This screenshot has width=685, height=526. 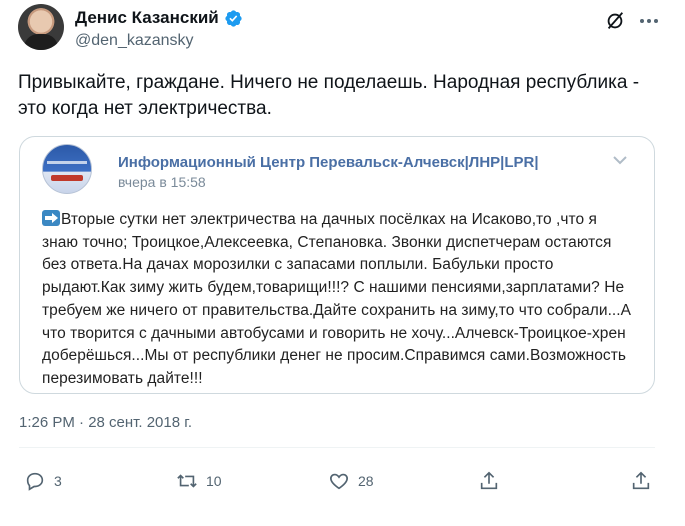 What do you see at coordinates (41, 27) in the screenshot?
I see `author-avatar` at bounding box center [41, 27].